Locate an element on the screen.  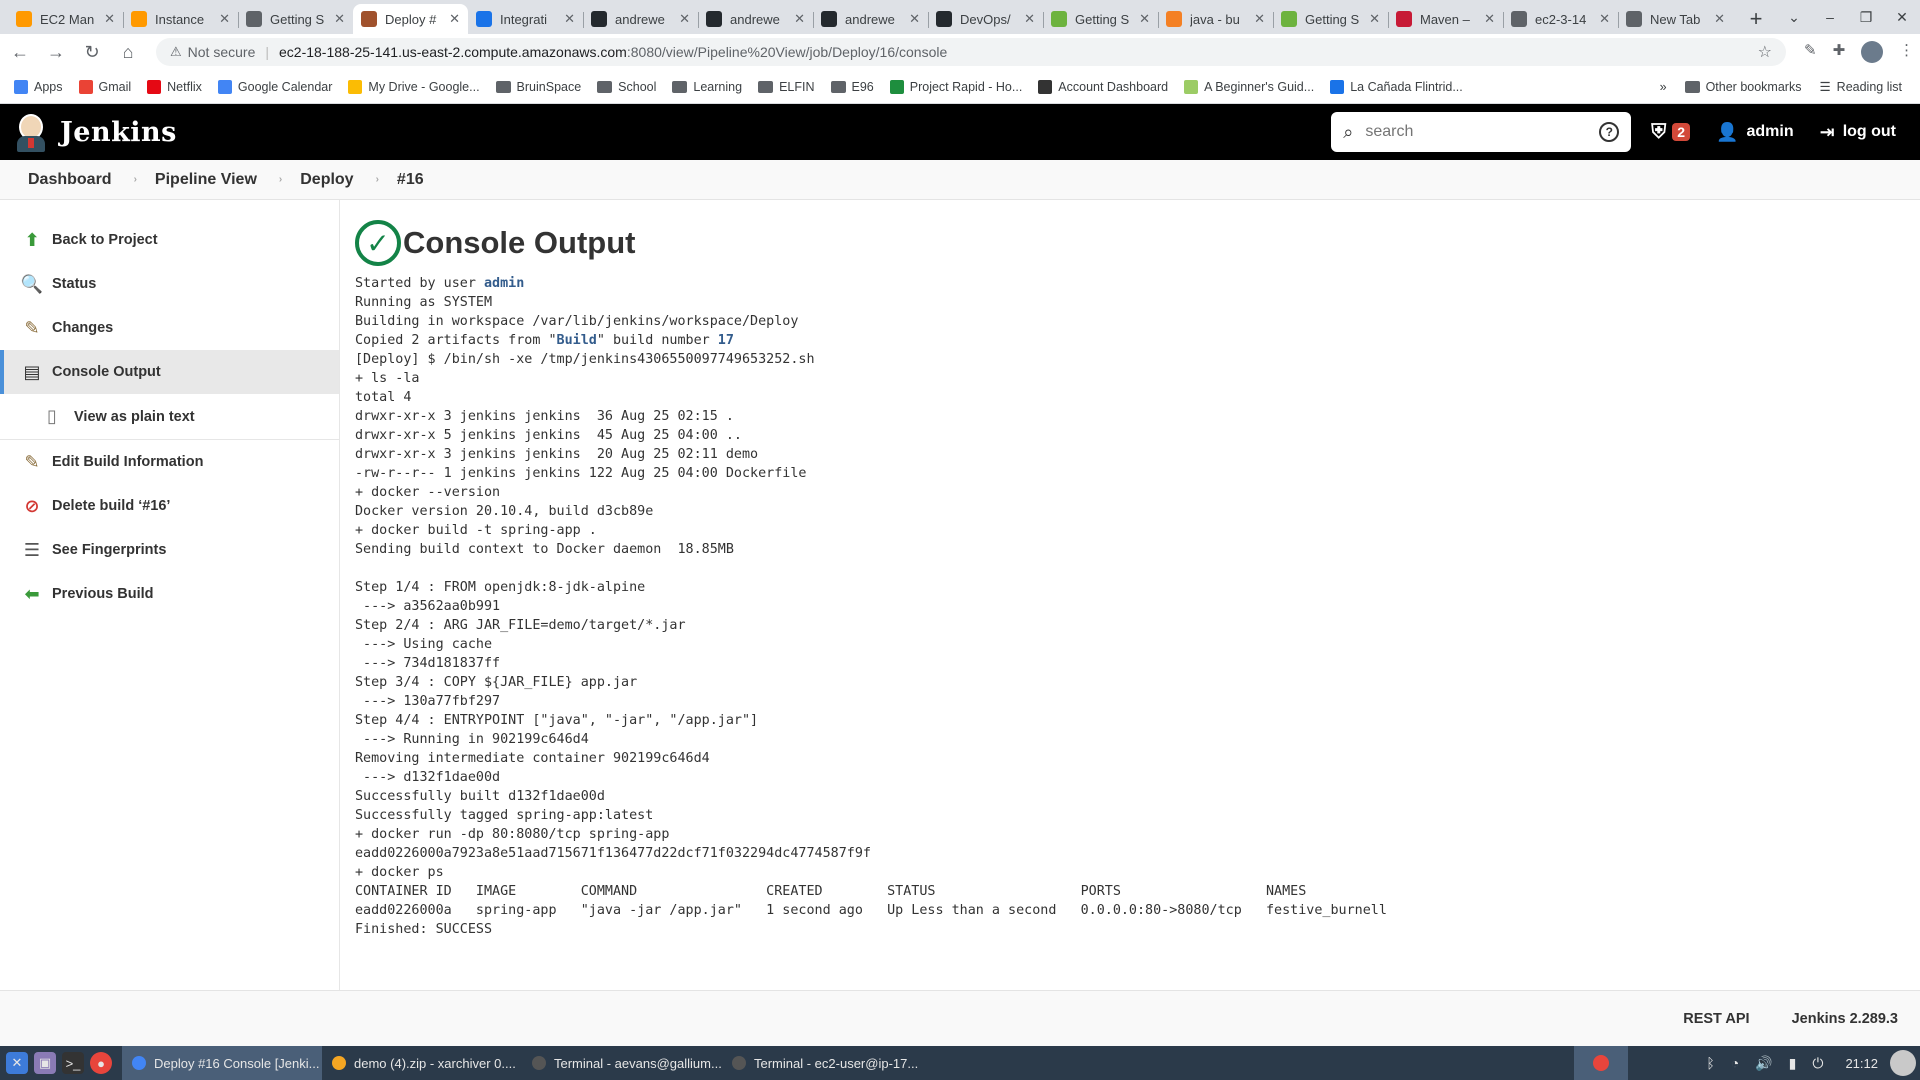
help-icon: ? is located at coordinates (1609, 132).